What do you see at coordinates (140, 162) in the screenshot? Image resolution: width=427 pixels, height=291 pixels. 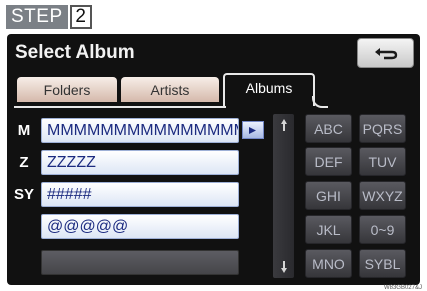 I see `album-item-2: ZZZZZ` at bounding box center [140, 162].